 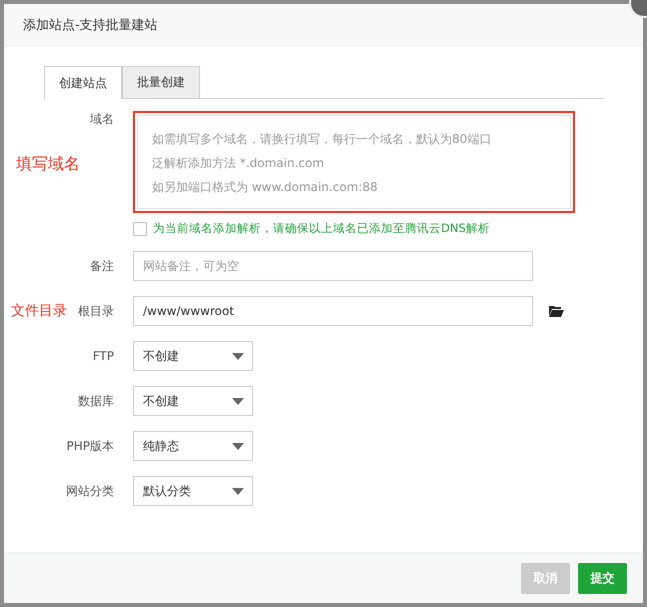 What do you see at coordinates (90, 25) in the screenshot?
I see `dialog-title: 添加站点-支持批量建站` at bounding box center [90, 25].